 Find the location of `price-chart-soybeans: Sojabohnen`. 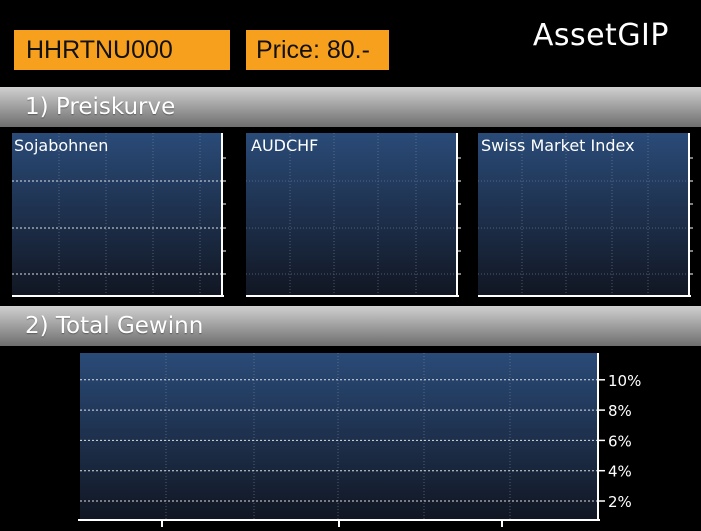

price-chart-soybeans: Sojabohnen is located at coordinates (119, 216).